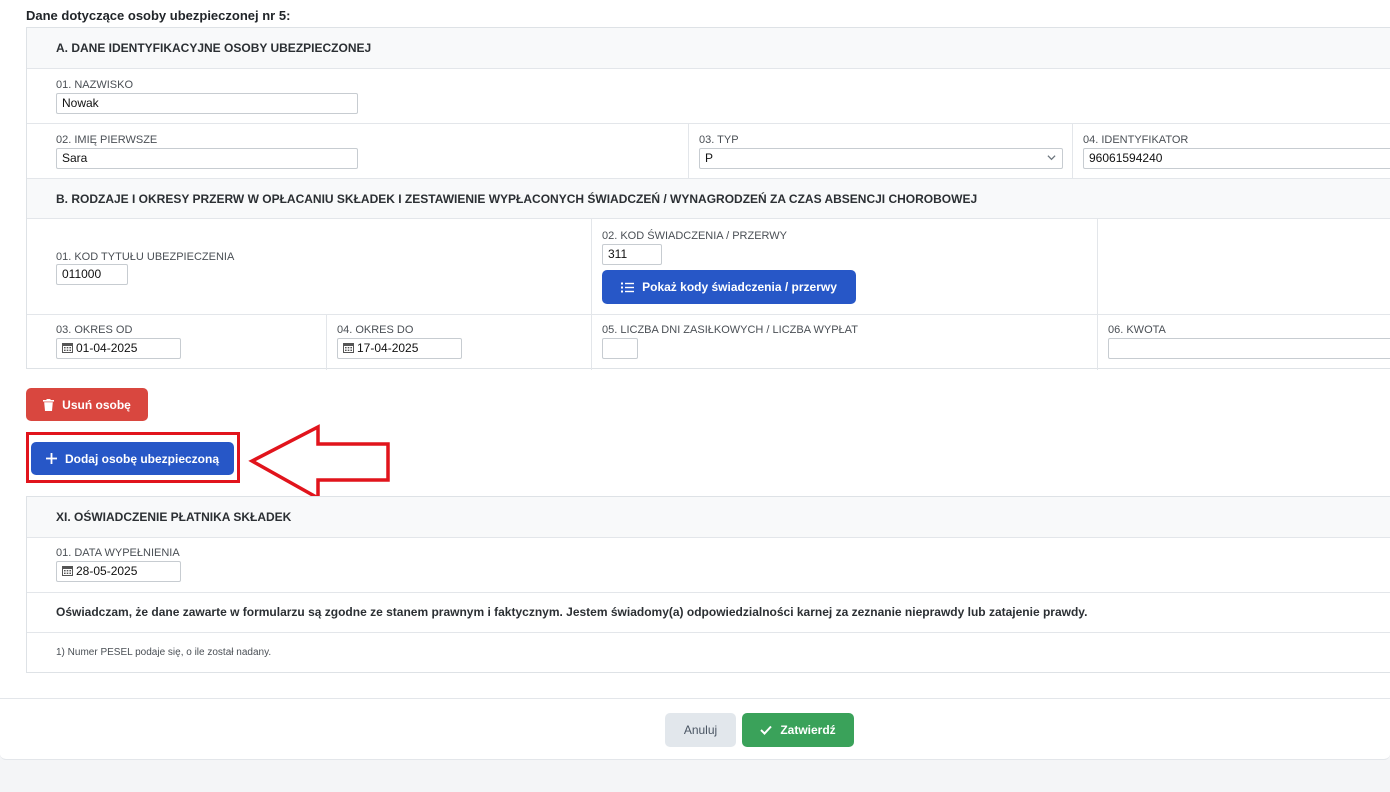 The height and width of the screenshot is (792, 1390). What do you see at coordinates (1136, 140) in the screenshot?
I see `identyfikator-label: 04. IDENTYFIKATOR` at bounding box center [1136, 140].